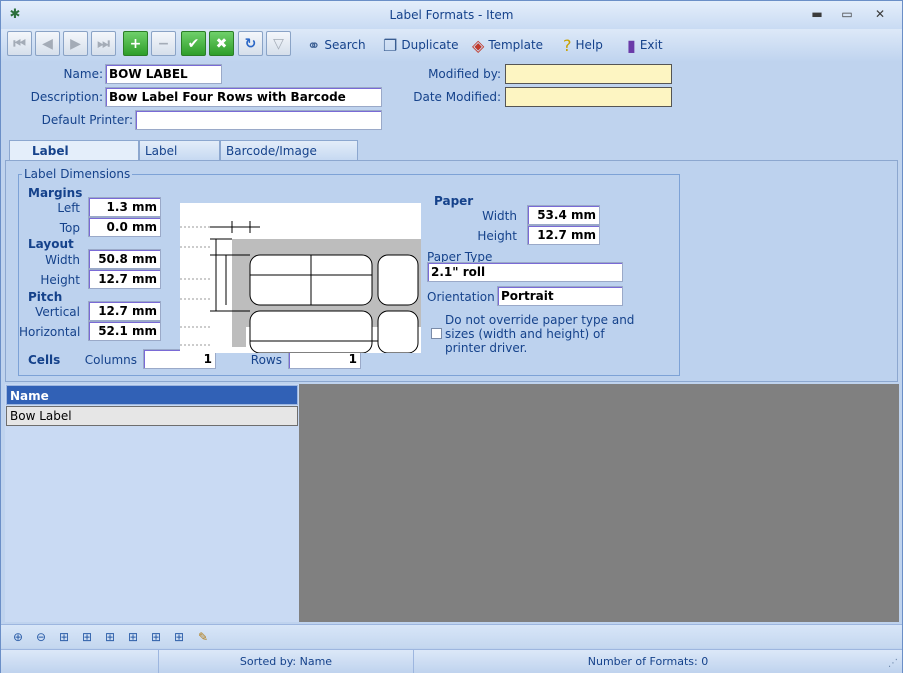 This screenshot has width=903, height=673. Describe the element at coordinates (152, 395) in the screenshot. I see `name-column-header: Name` at that location.